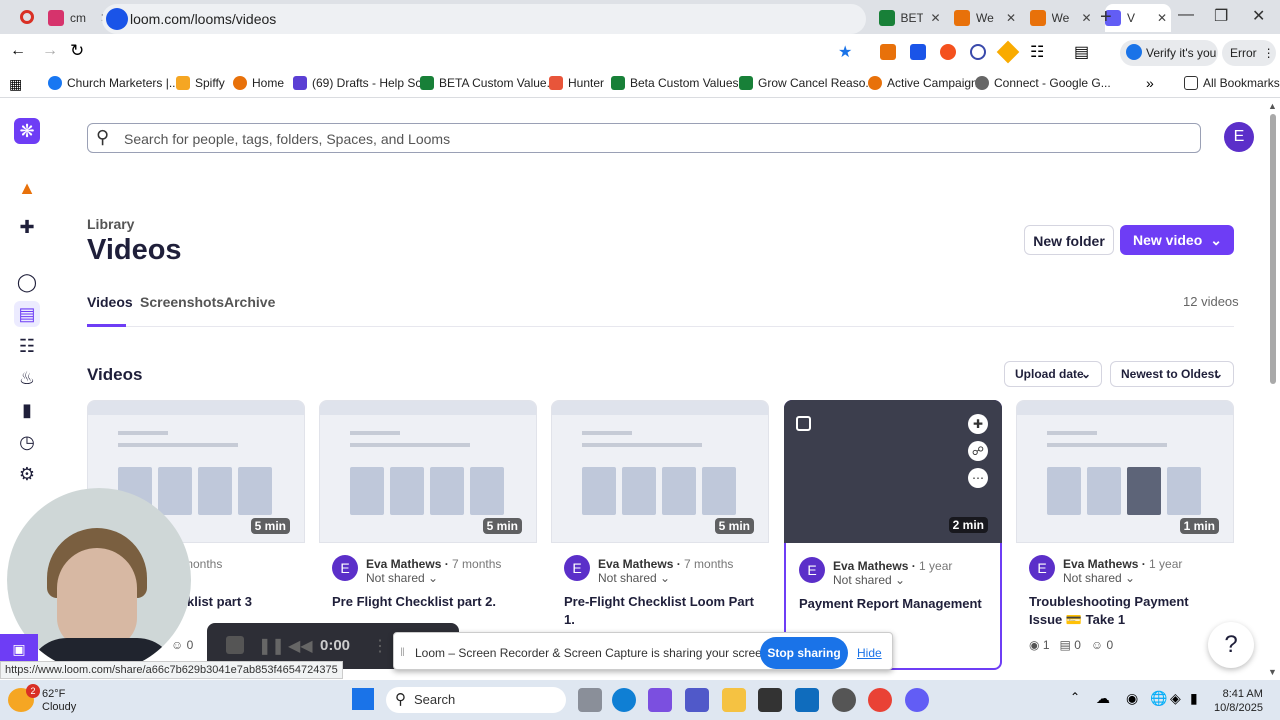 Image resolution: width=1280 pixels, height=720 pixels. What do you see at coordinates (869, 653) in the screenshot?
I see `hide-link: Hide` at bounding box center [869, 653].